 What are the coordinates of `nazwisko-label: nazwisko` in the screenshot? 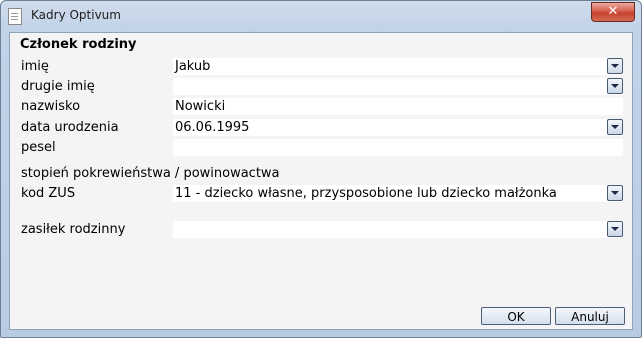 It's located at (51, 106).